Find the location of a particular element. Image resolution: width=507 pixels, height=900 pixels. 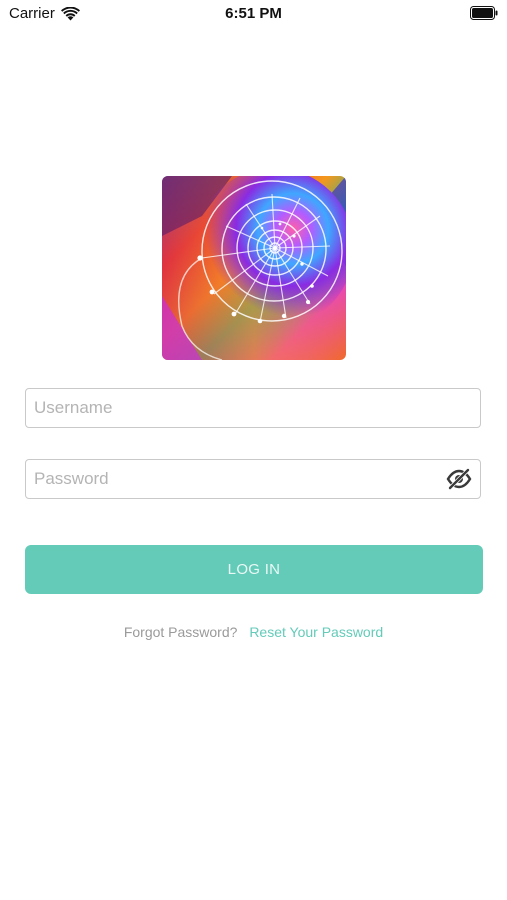

login-button: LOG IN is located at coordinates (254, 569).